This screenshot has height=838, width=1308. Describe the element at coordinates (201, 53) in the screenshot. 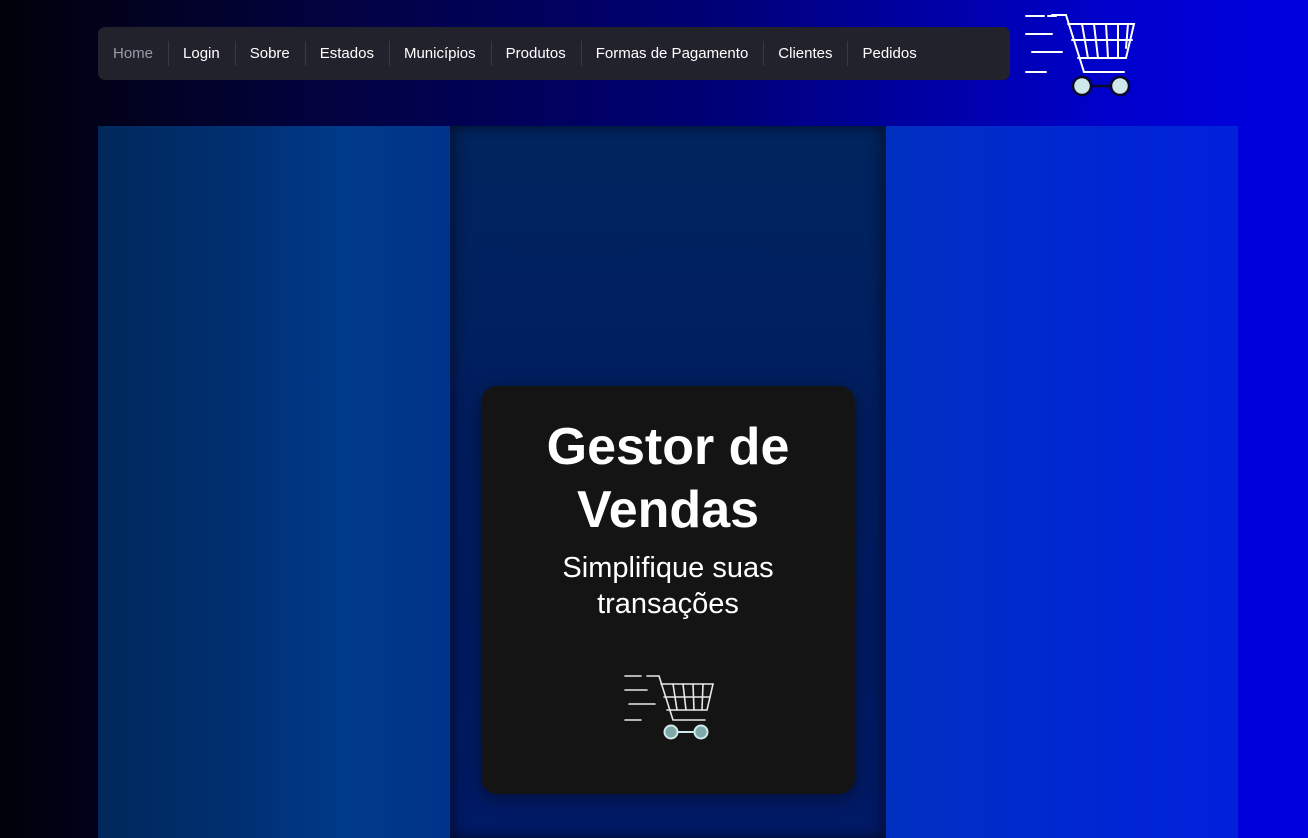

I see `nav-item-login: Login` at that location.